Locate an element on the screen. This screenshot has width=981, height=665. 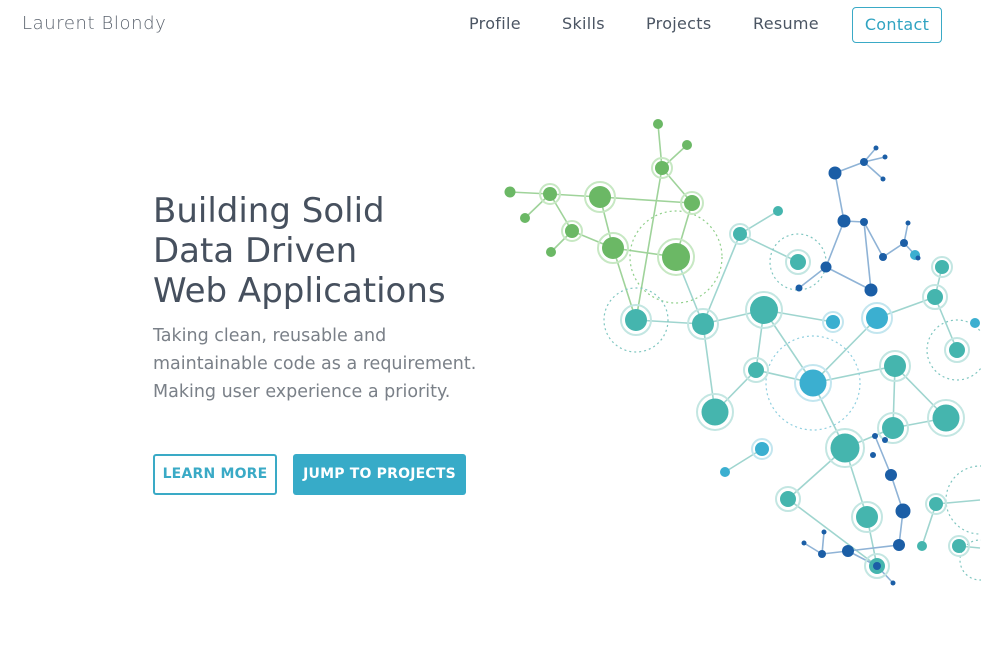
nav-link-resume: Resume is located at coordinates (786, 23).